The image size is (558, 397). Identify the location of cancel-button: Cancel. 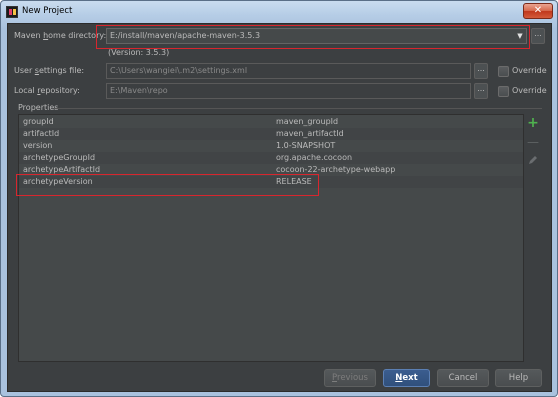
(463, 378).